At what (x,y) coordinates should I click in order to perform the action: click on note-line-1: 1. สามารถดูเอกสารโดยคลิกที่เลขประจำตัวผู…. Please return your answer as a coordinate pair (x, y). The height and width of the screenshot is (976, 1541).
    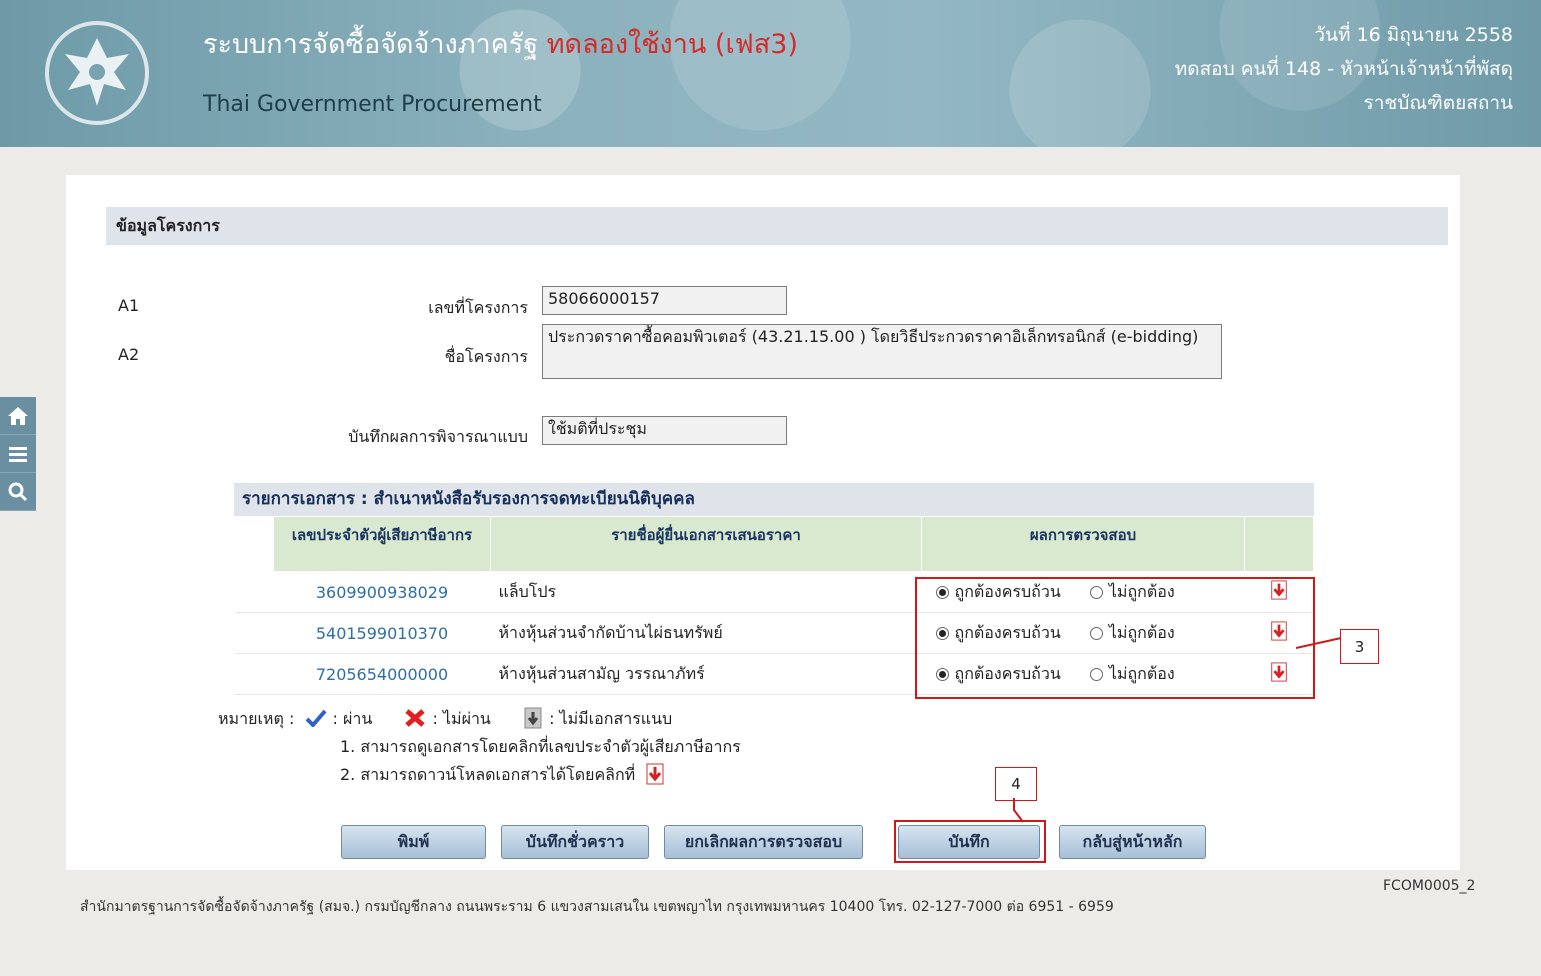
    Looking at the image, I should click on (540, 746).